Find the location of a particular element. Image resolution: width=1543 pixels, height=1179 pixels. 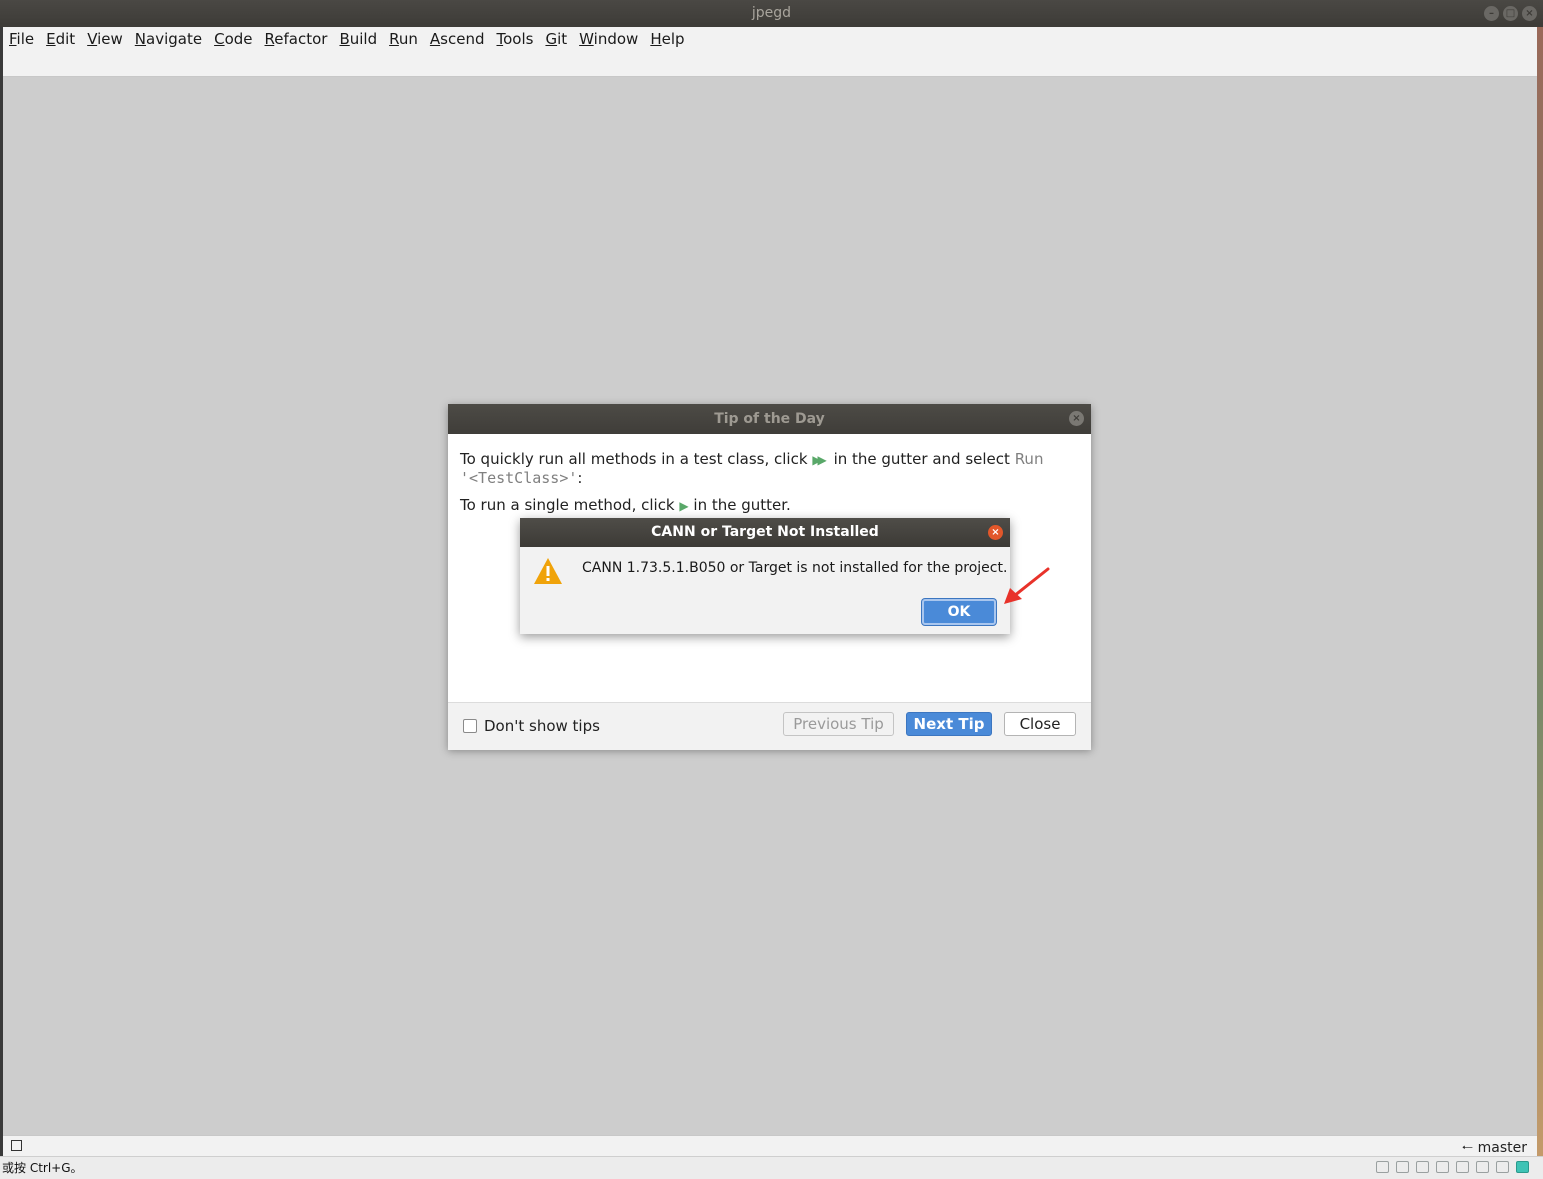

disc-icon is located at coordinates (1402, 1167).